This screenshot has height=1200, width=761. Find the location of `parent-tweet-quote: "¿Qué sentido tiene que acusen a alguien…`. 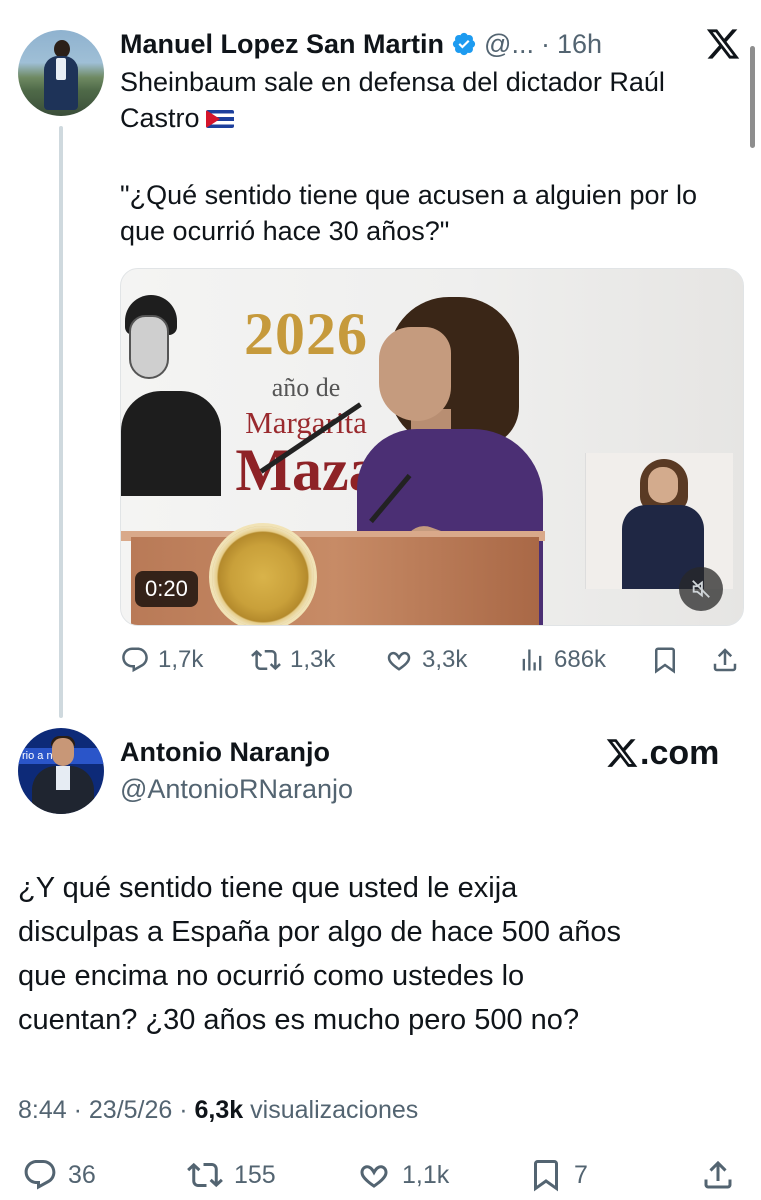

parent-tweet-quote: "¿Qué sentido tiene que acusen a alguien… is located at coordinates (432, 213).